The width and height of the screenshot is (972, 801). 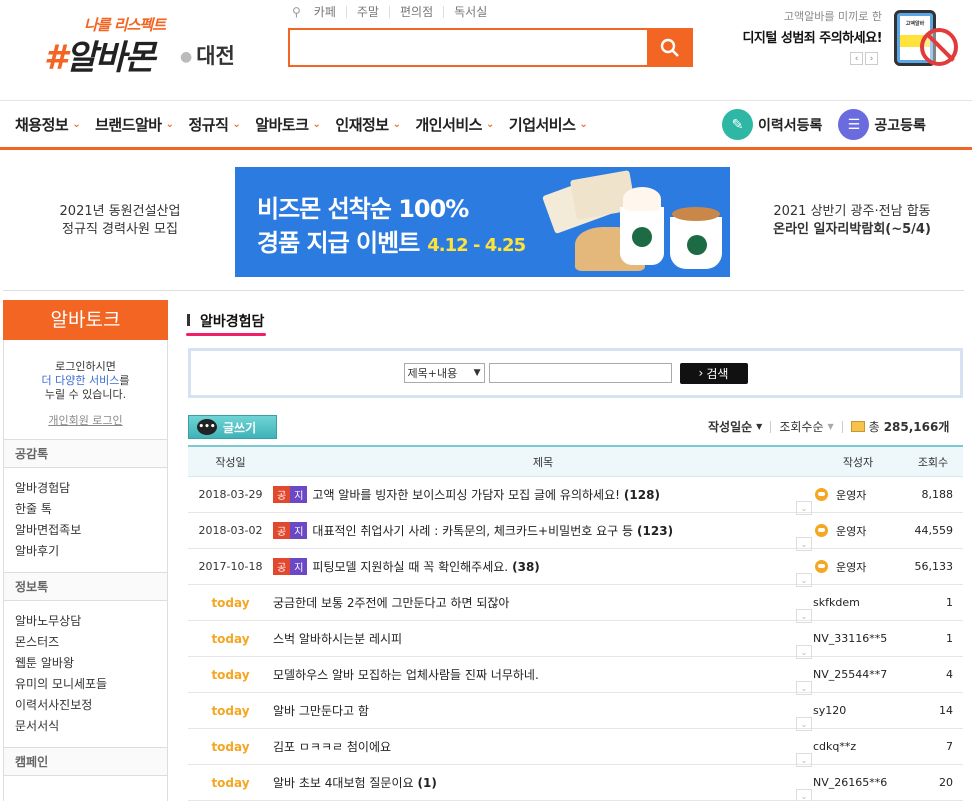 What do you see at coordinates (120, 221) in the screenshot?
I see `banner-left: 2021년 동원건설산업 정규직 경력사원 모집` at bounding box center [120, 221].